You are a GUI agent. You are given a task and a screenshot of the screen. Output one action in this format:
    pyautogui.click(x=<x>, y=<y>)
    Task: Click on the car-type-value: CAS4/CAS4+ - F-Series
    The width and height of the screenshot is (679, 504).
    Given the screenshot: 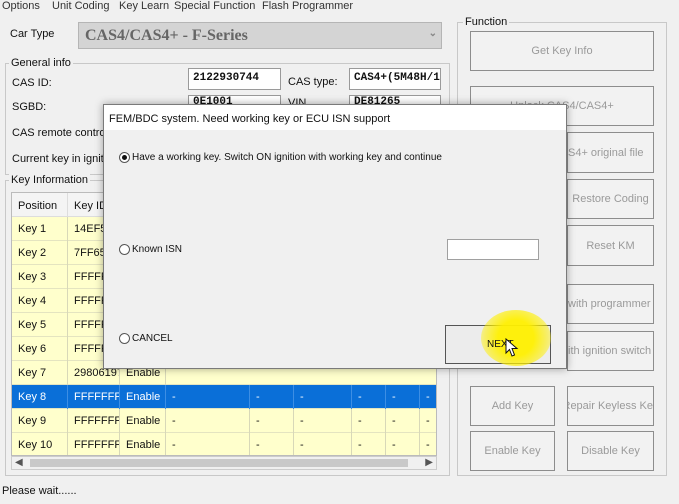 What is the action you would take?
    pyautogui.click(x=166, y=35)
    